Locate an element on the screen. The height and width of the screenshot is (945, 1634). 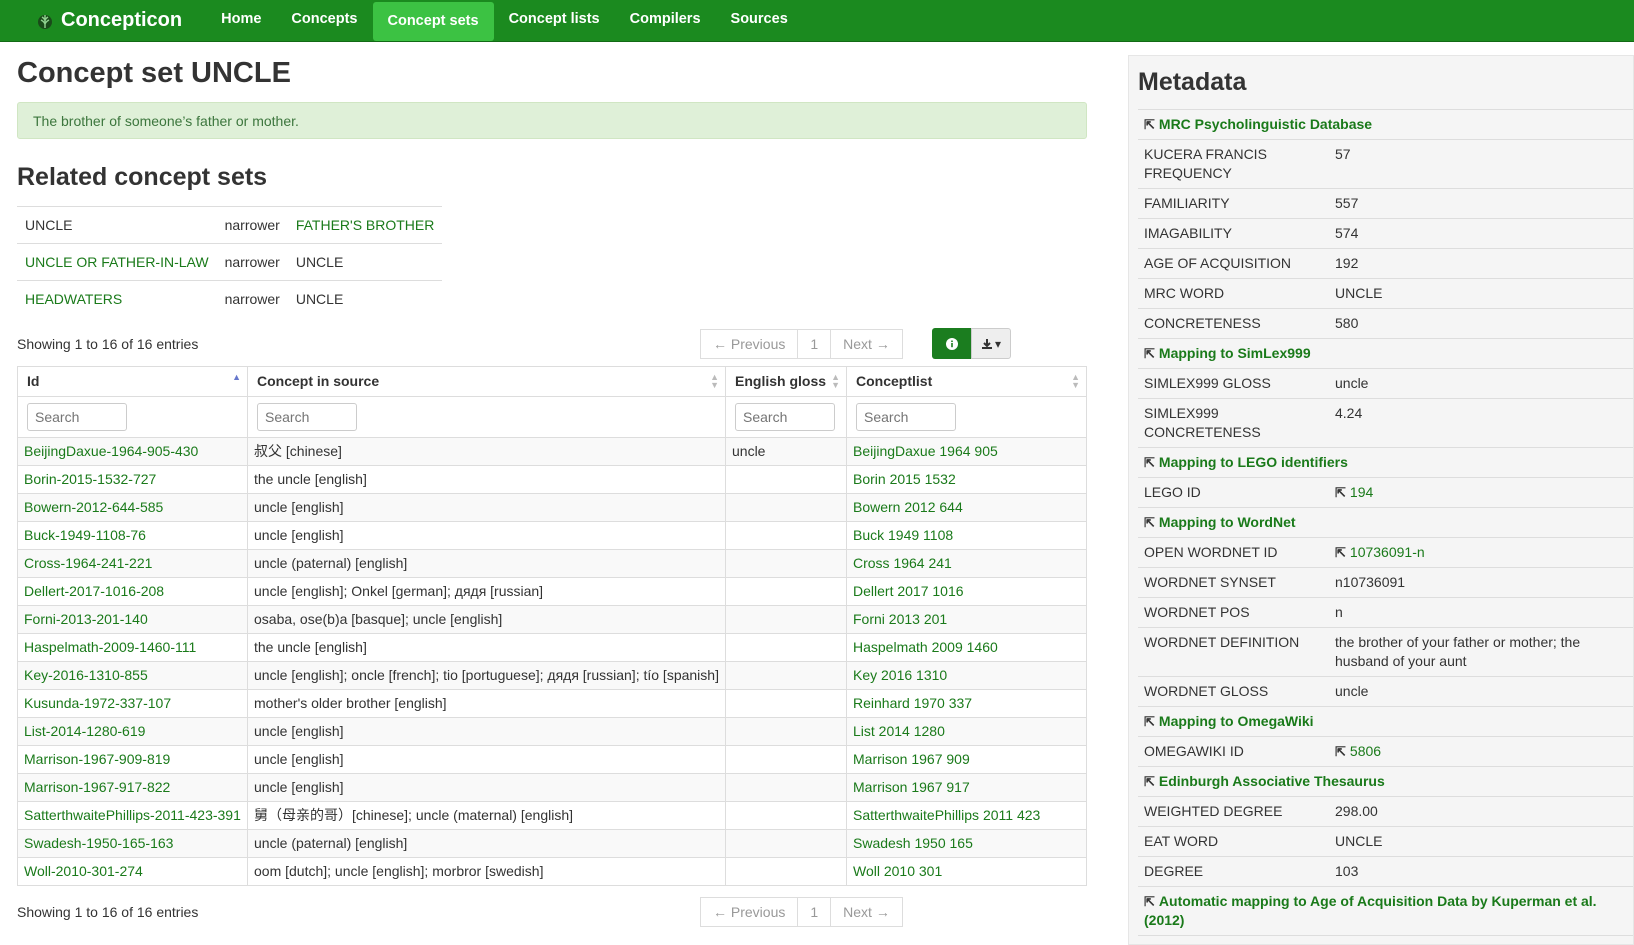
download-dropdown-button: ▾ is located at coordinates (991, 343).